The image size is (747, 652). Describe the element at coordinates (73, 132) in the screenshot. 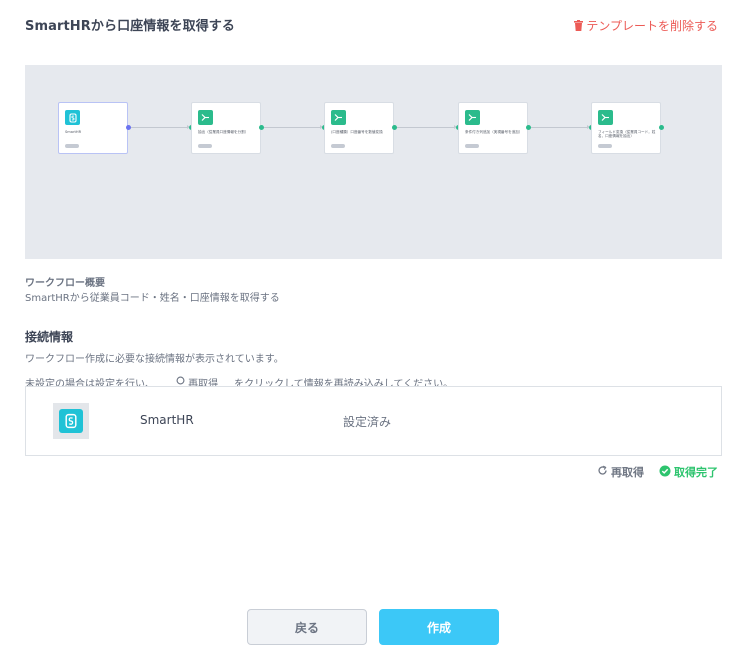

I see `node-label: SmartHR` at that location.